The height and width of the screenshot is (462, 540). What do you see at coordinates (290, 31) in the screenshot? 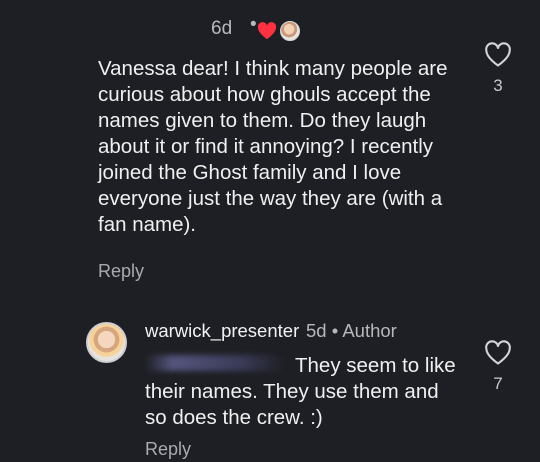
I see `author-mini-avatar` at bounding box center [290, 31].